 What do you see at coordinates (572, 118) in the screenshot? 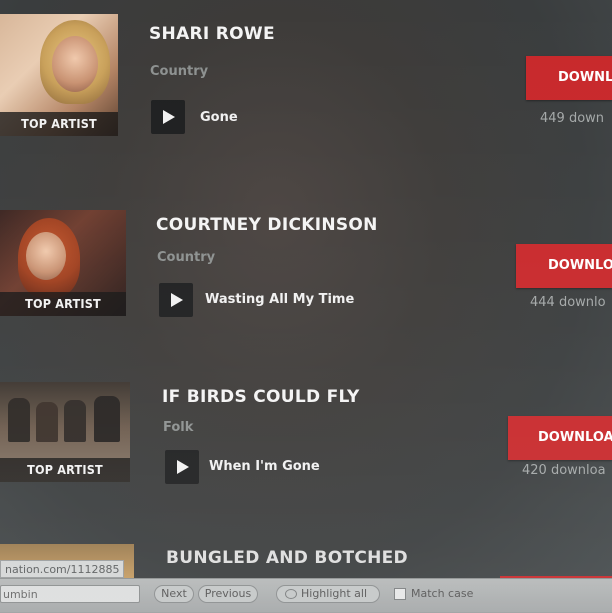
I see `download-count: 449 down` at bounding box center [572, 118].